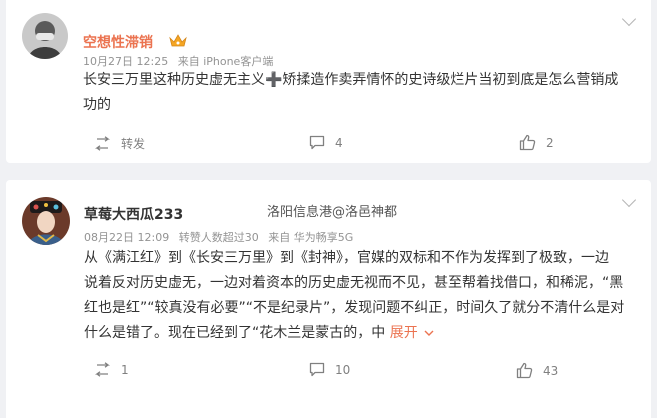 The width and height of the screenshot is (657, 418). What do you see at coordinates (118, 42) in the screenshot?
I see `username: 空想性滞销` at bounding box center [118, 42].